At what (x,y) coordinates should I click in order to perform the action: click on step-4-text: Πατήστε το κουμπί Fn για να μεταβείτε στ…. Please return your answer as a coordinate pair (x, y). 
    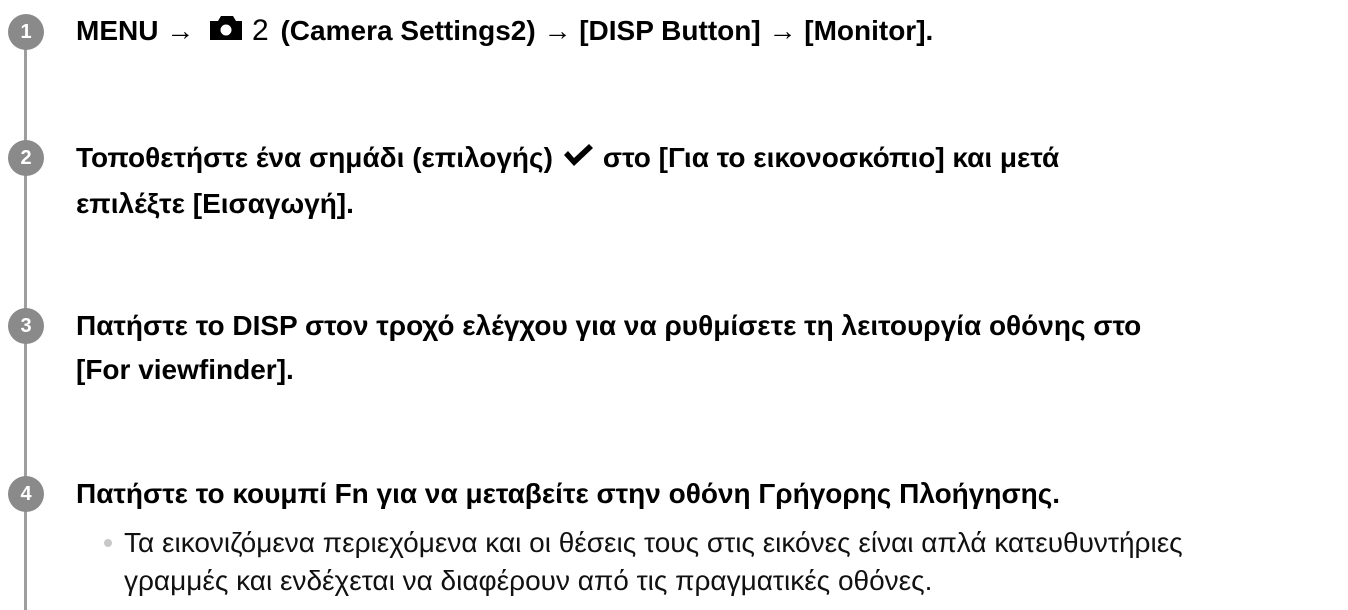
    Looking at the image, I should click on (701, 494).